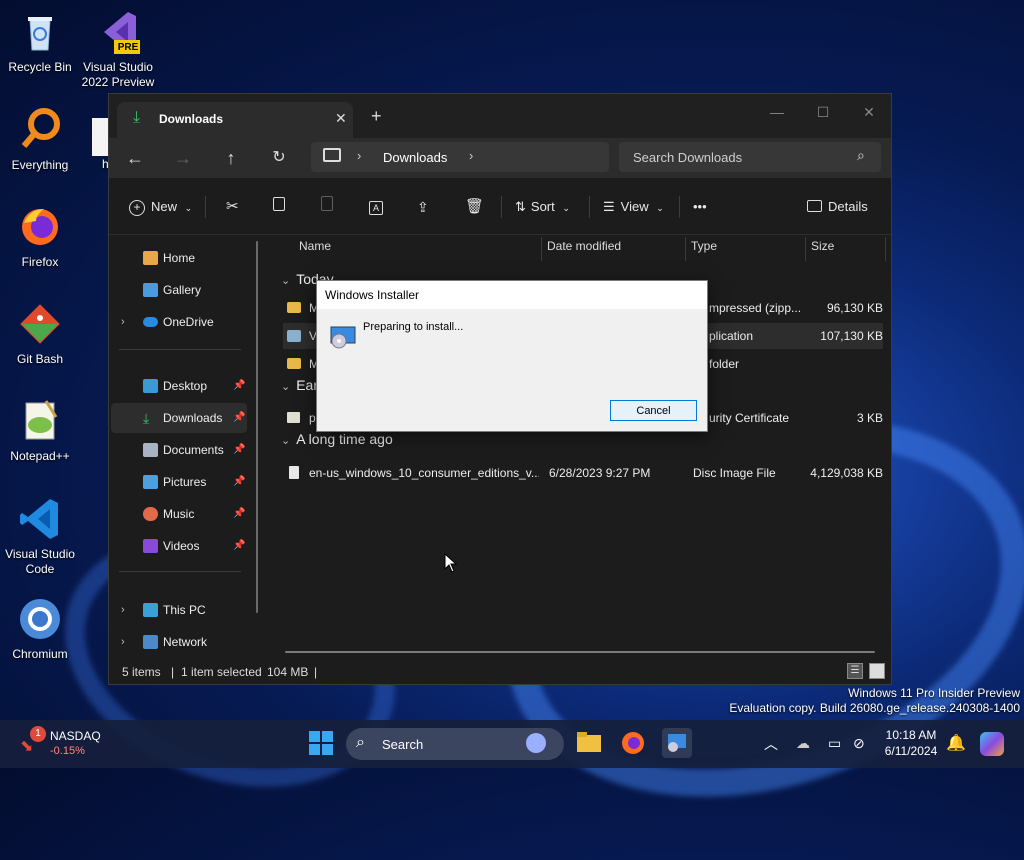 This screenshot has height=860, width=1024. I want to click on sort-button: ⇅ Sort ⌄, so click(542, 207).